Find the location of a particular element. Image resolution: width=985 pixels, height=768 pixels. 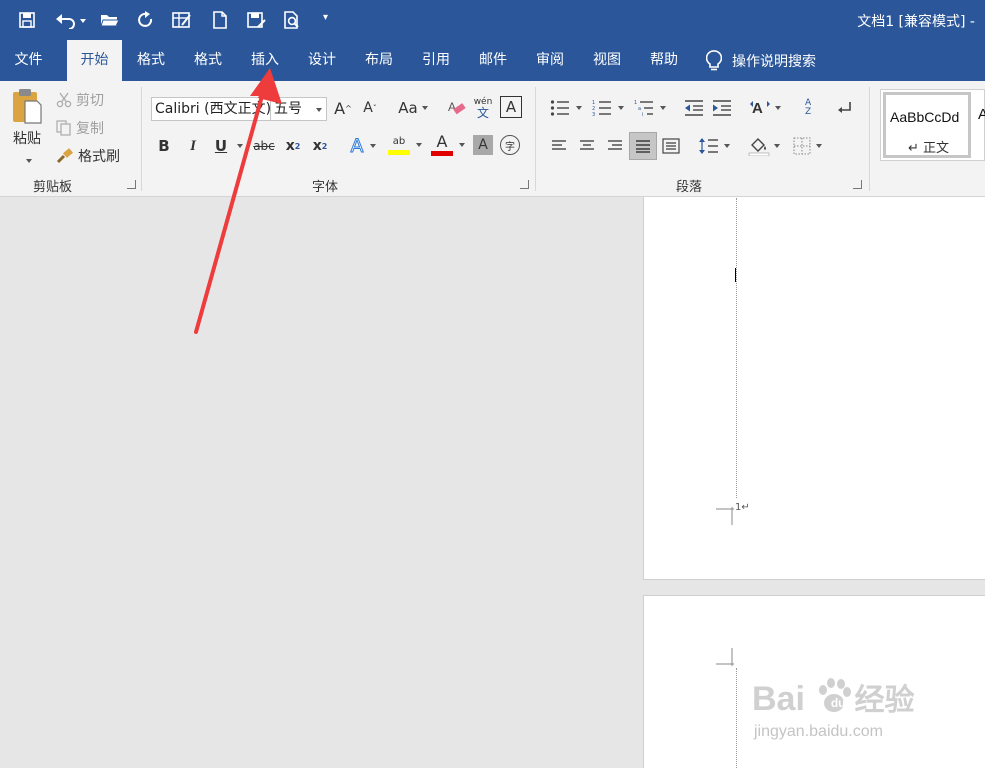

phonetic-guide-button: wén 文 is located at coordinates (483, 108).